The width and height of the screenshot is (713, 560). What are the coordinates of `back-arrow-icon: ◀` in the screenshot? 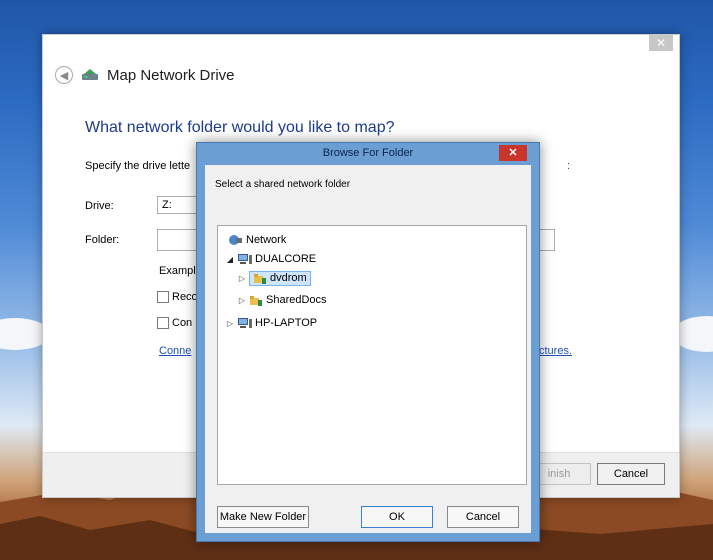 It's located at (64, 75).